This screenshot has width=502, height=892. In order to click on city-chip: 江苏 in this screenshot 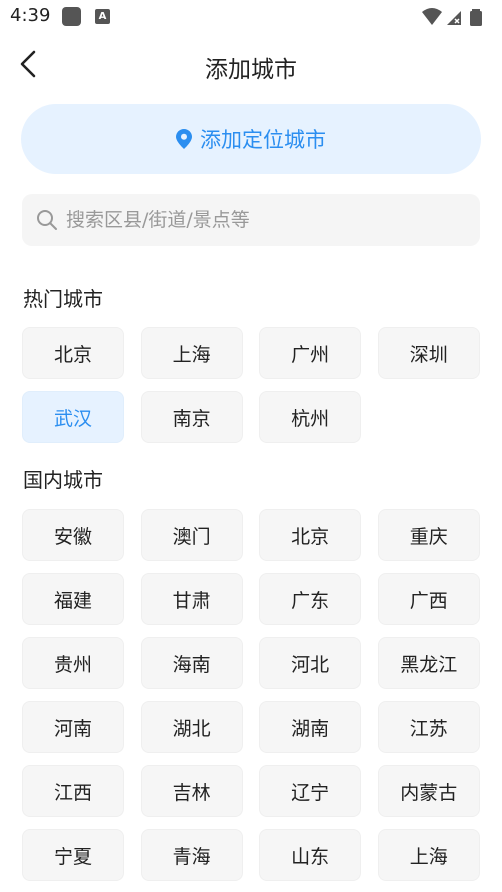, I will do `click(428, 727)`.